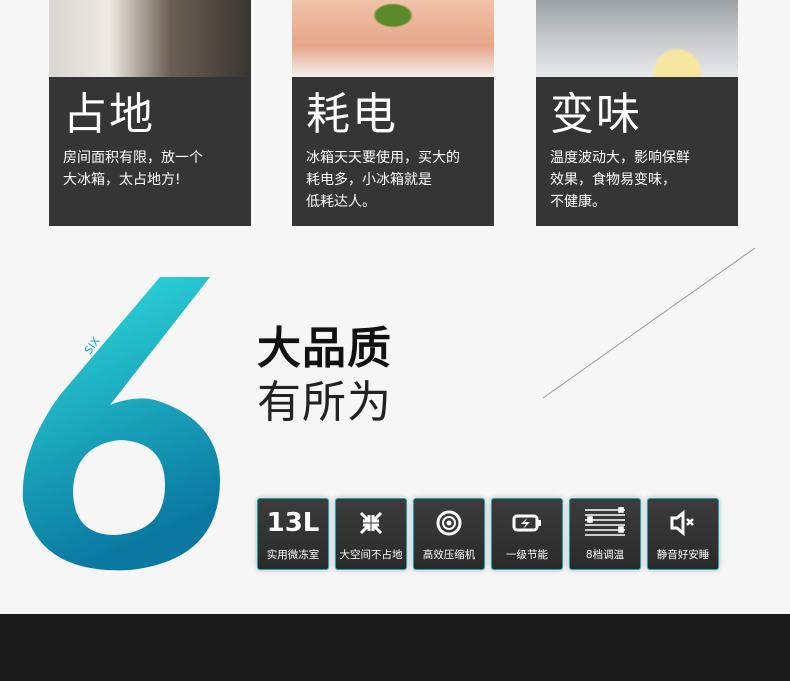 This screenshot has height=681, width=790. Describe the element at coordinates (605, 555) in the screenshot. I see `feature-label: 8档调温` at that location.